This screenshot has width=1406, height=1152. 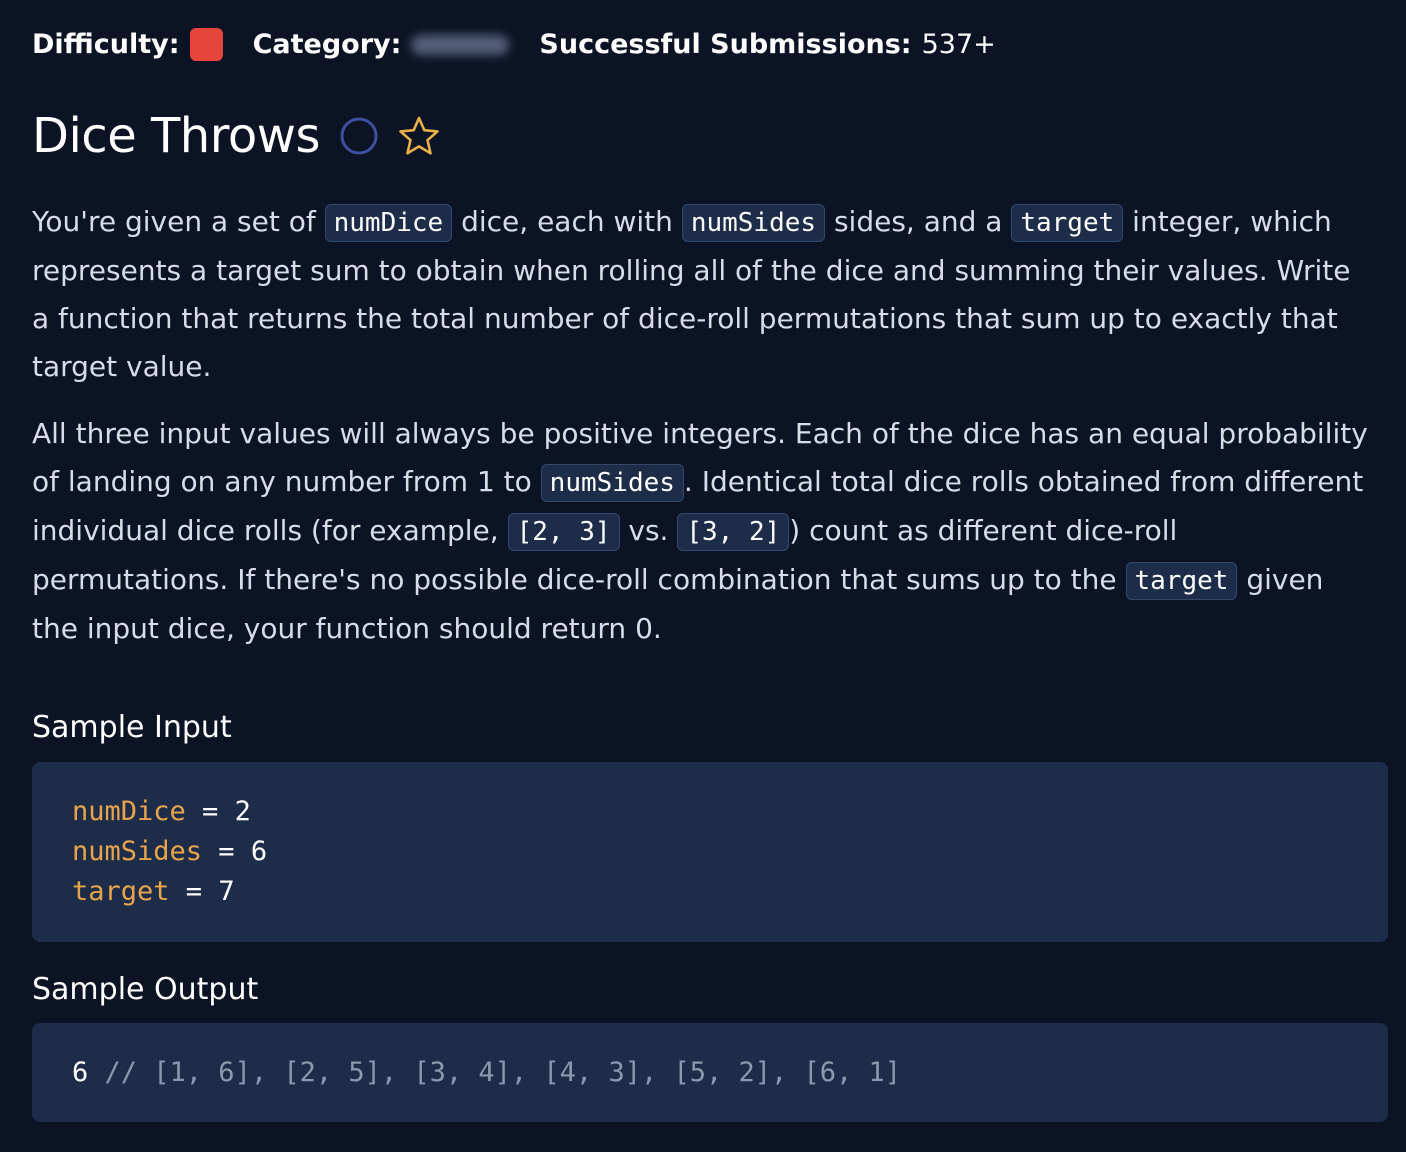 What do you see at coordinates (918, 221) in the screenshot?
I see `description-text: sides, and a` at bounding box center [918, 221].